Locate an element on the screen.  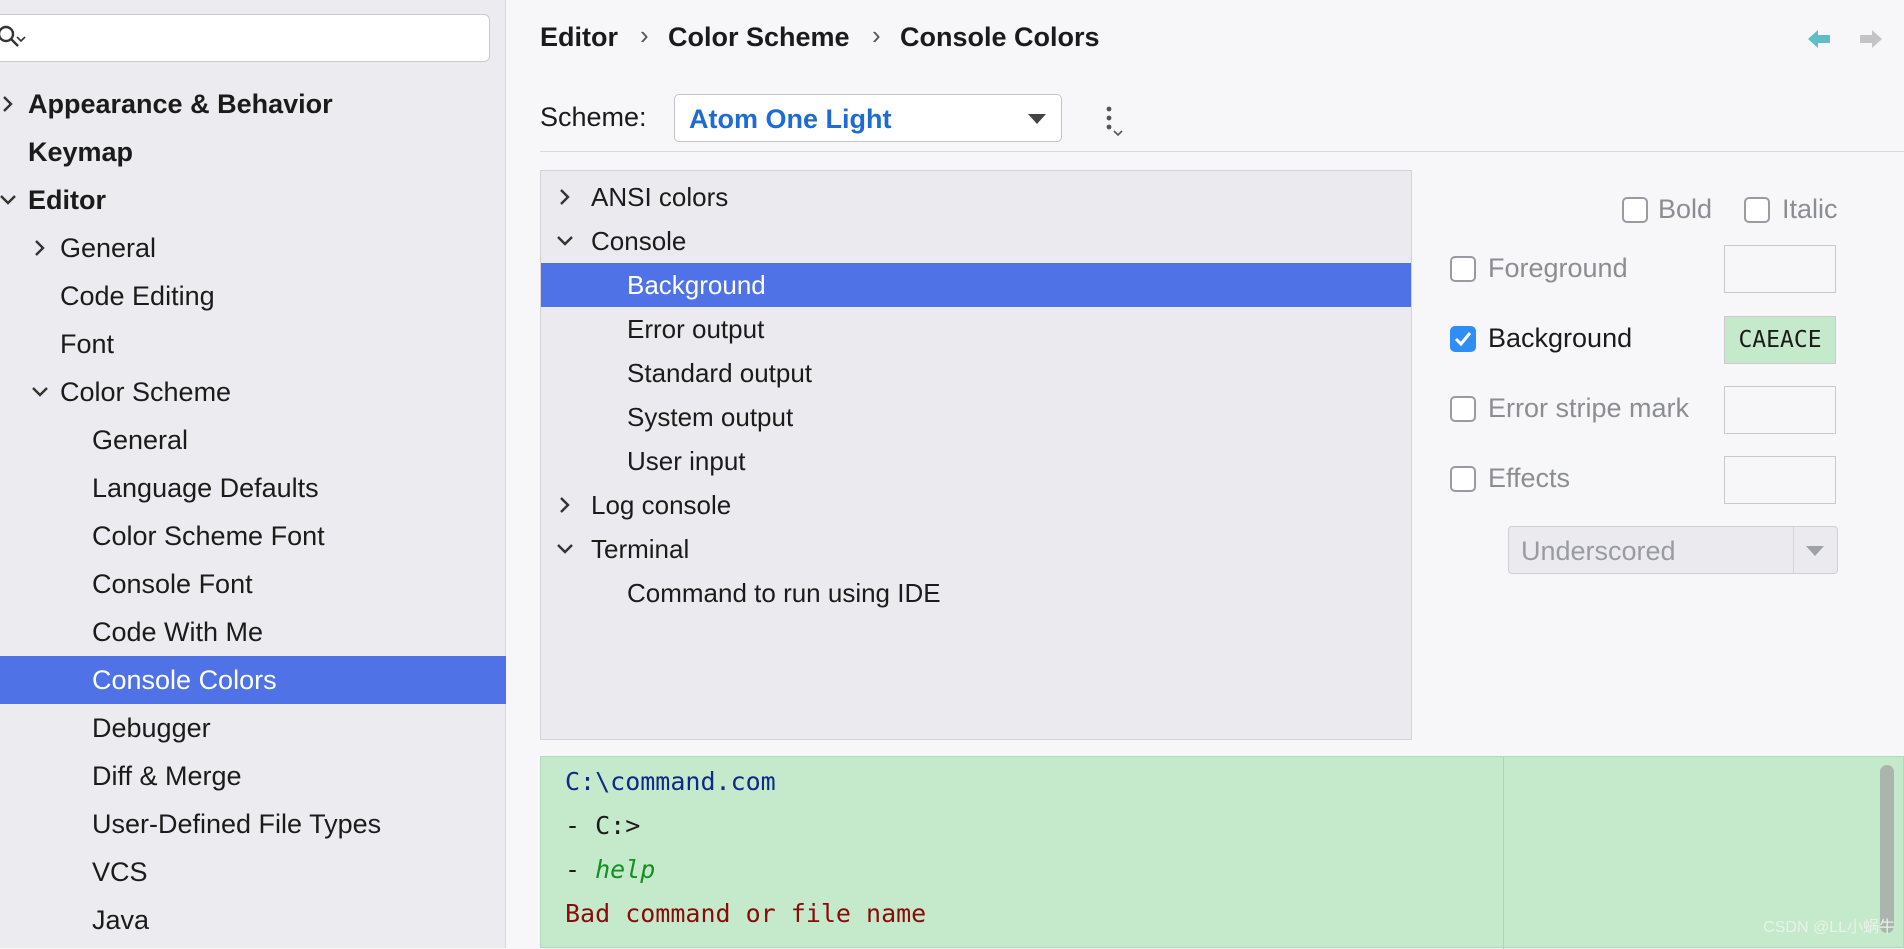
sidebar-item-appearance-behavior: Appearance & Behavior is located at coordinates (253, 104).